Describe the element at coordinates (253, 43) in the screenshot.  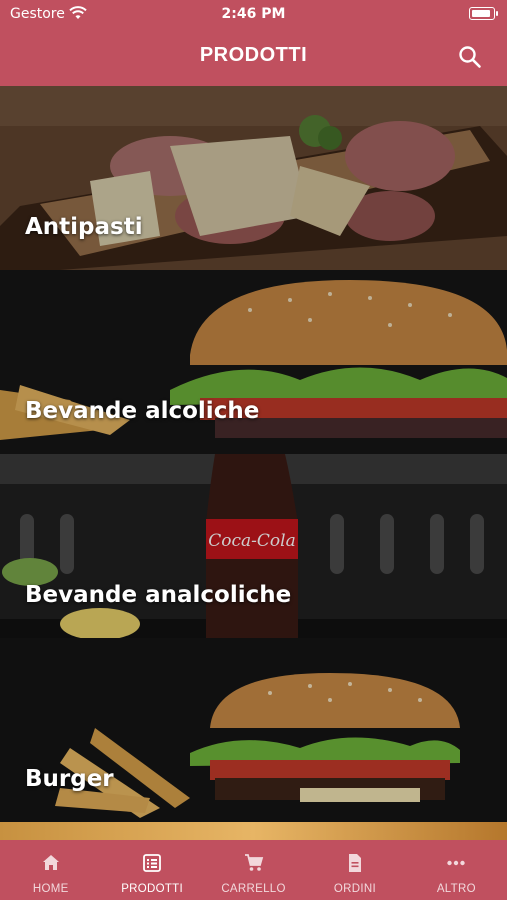
I see `top-bar: Gestore 2:46 PM PRODOTTI` at that location.